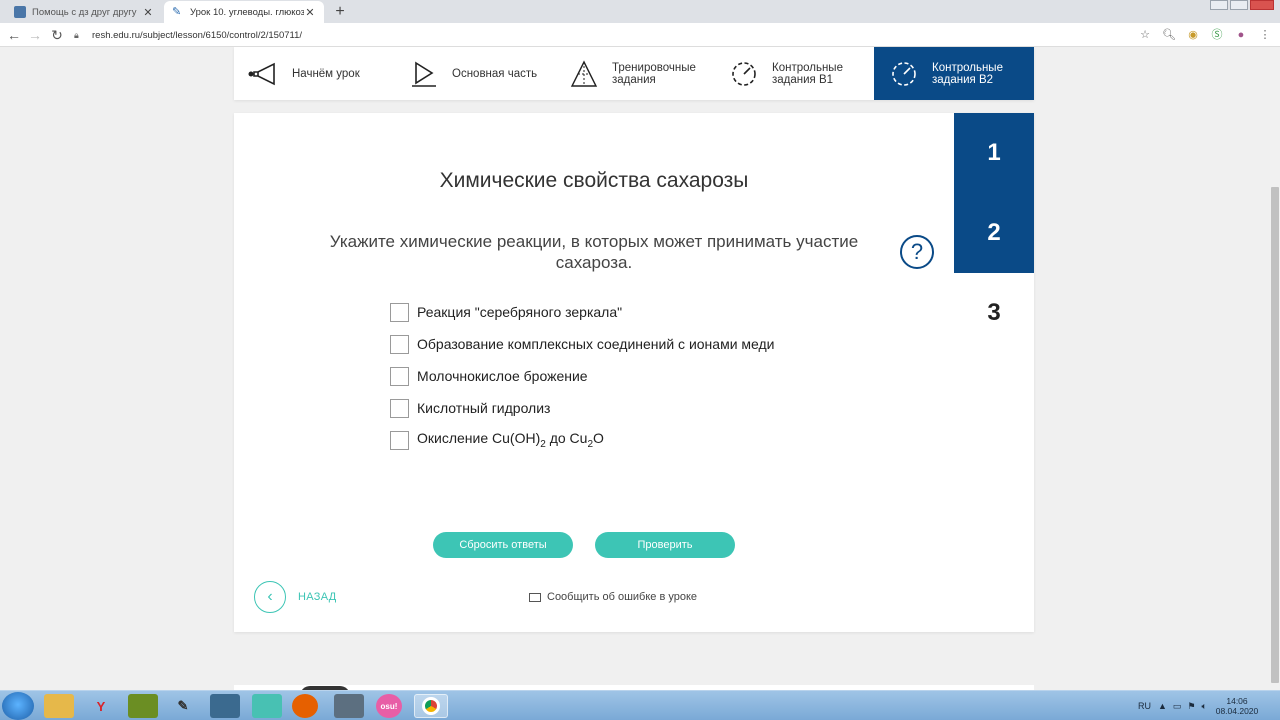 The height and width of the screenshot is (720, 1280). What do you see at coordinates (1262, 5) in the screenshot?
I see `window-close-button` at bounding box center [1262, 5].